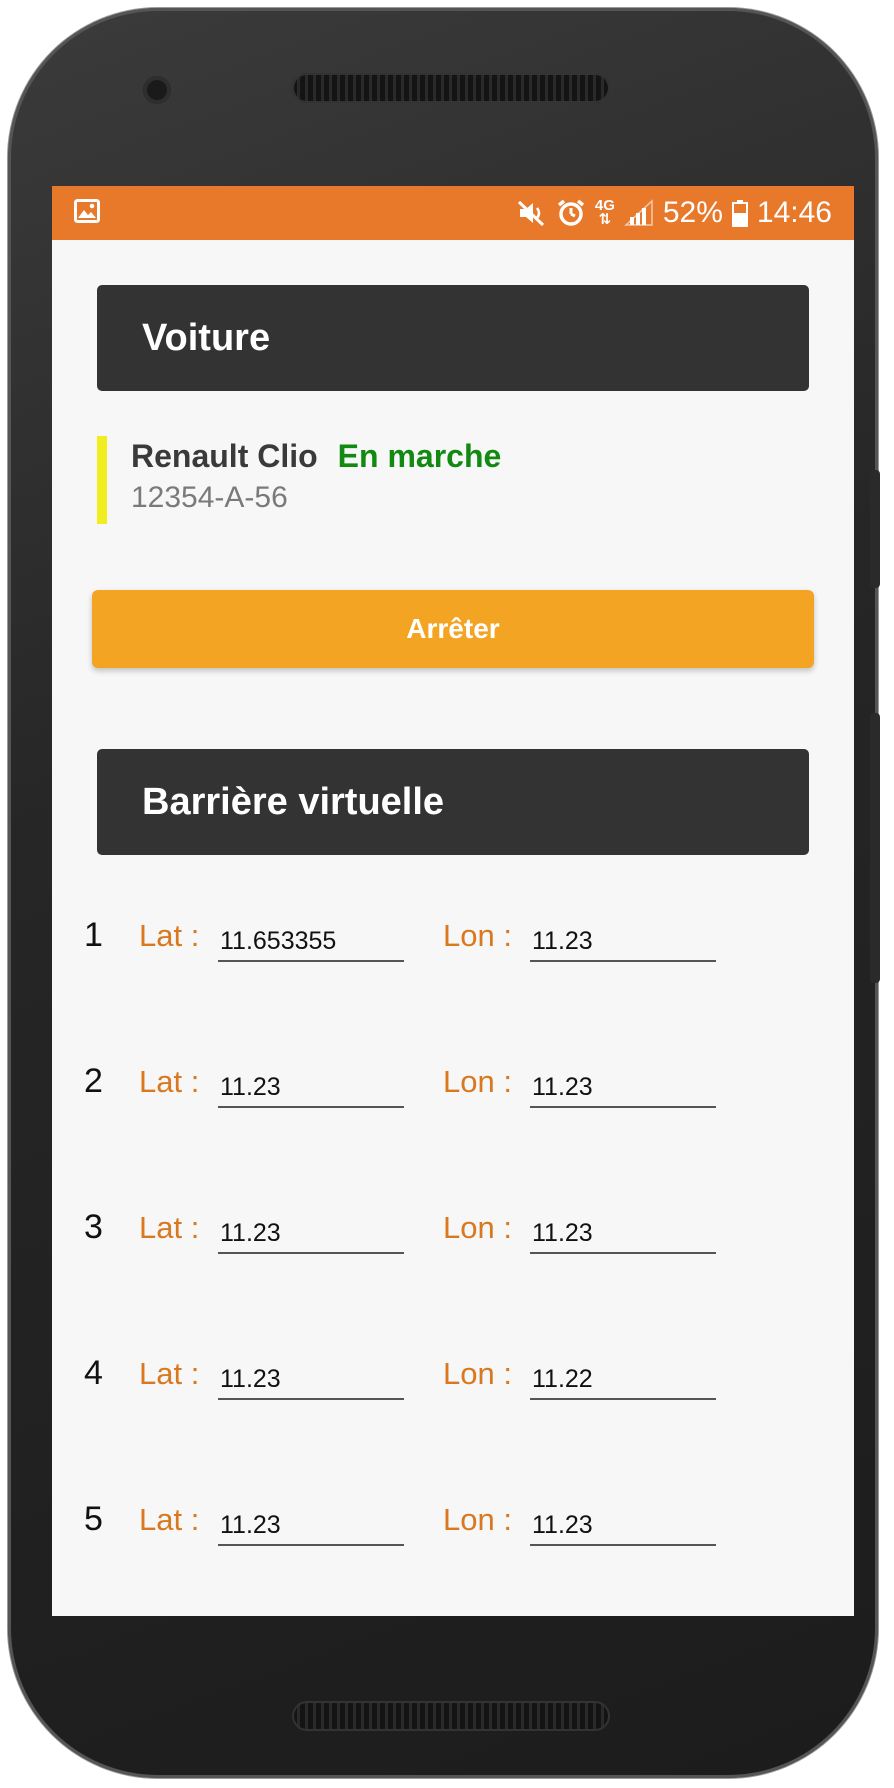 This screenshot has width=894, height=1788. I want to click on point-number: 3, so click(93, 1227).